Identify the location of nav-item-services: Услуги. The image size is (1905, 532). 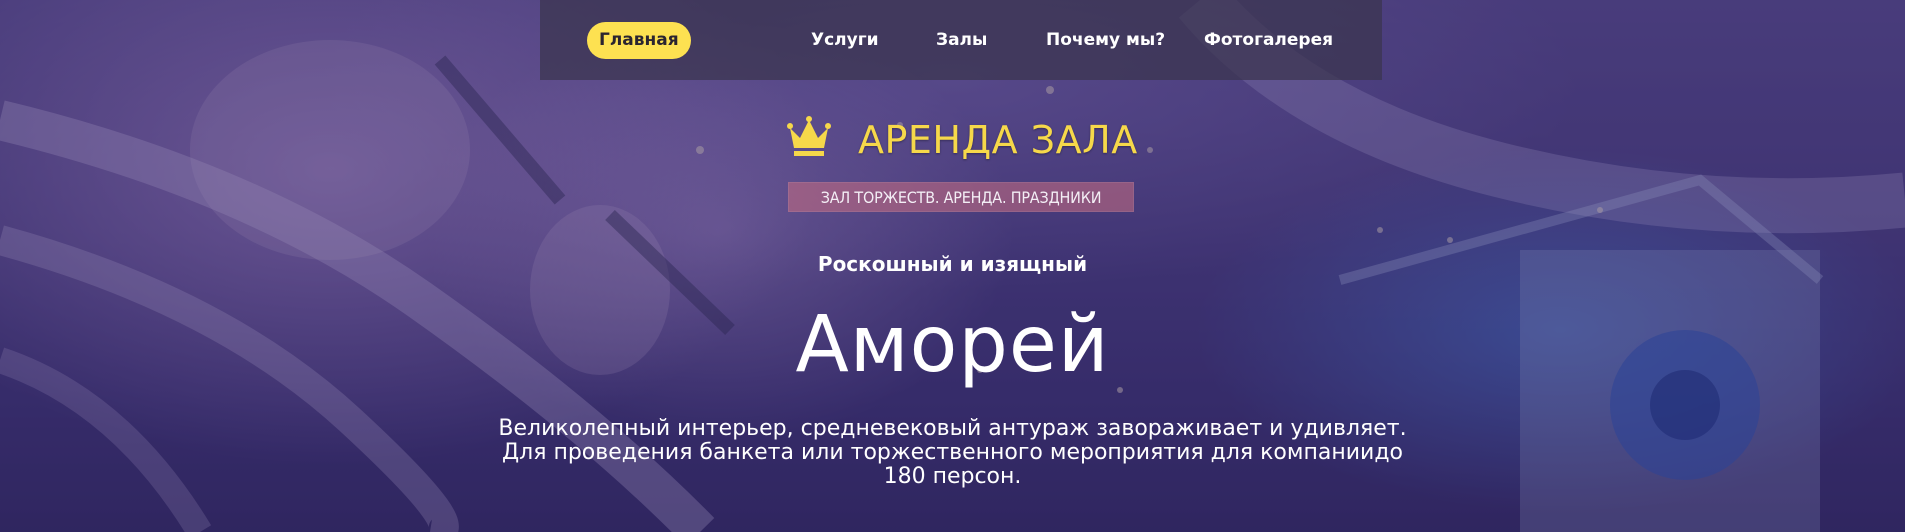
(845, 40).